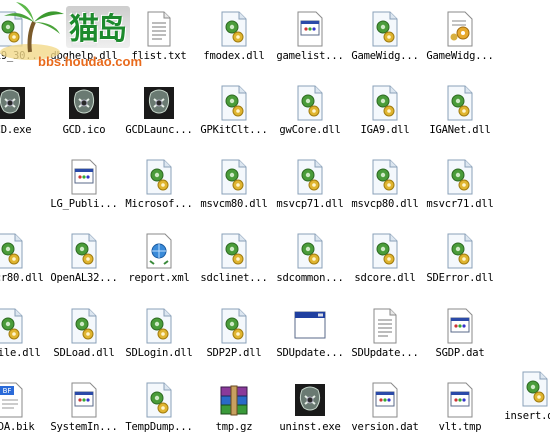  I want to click on file-item: IGANet.dll, so click(460, 115).